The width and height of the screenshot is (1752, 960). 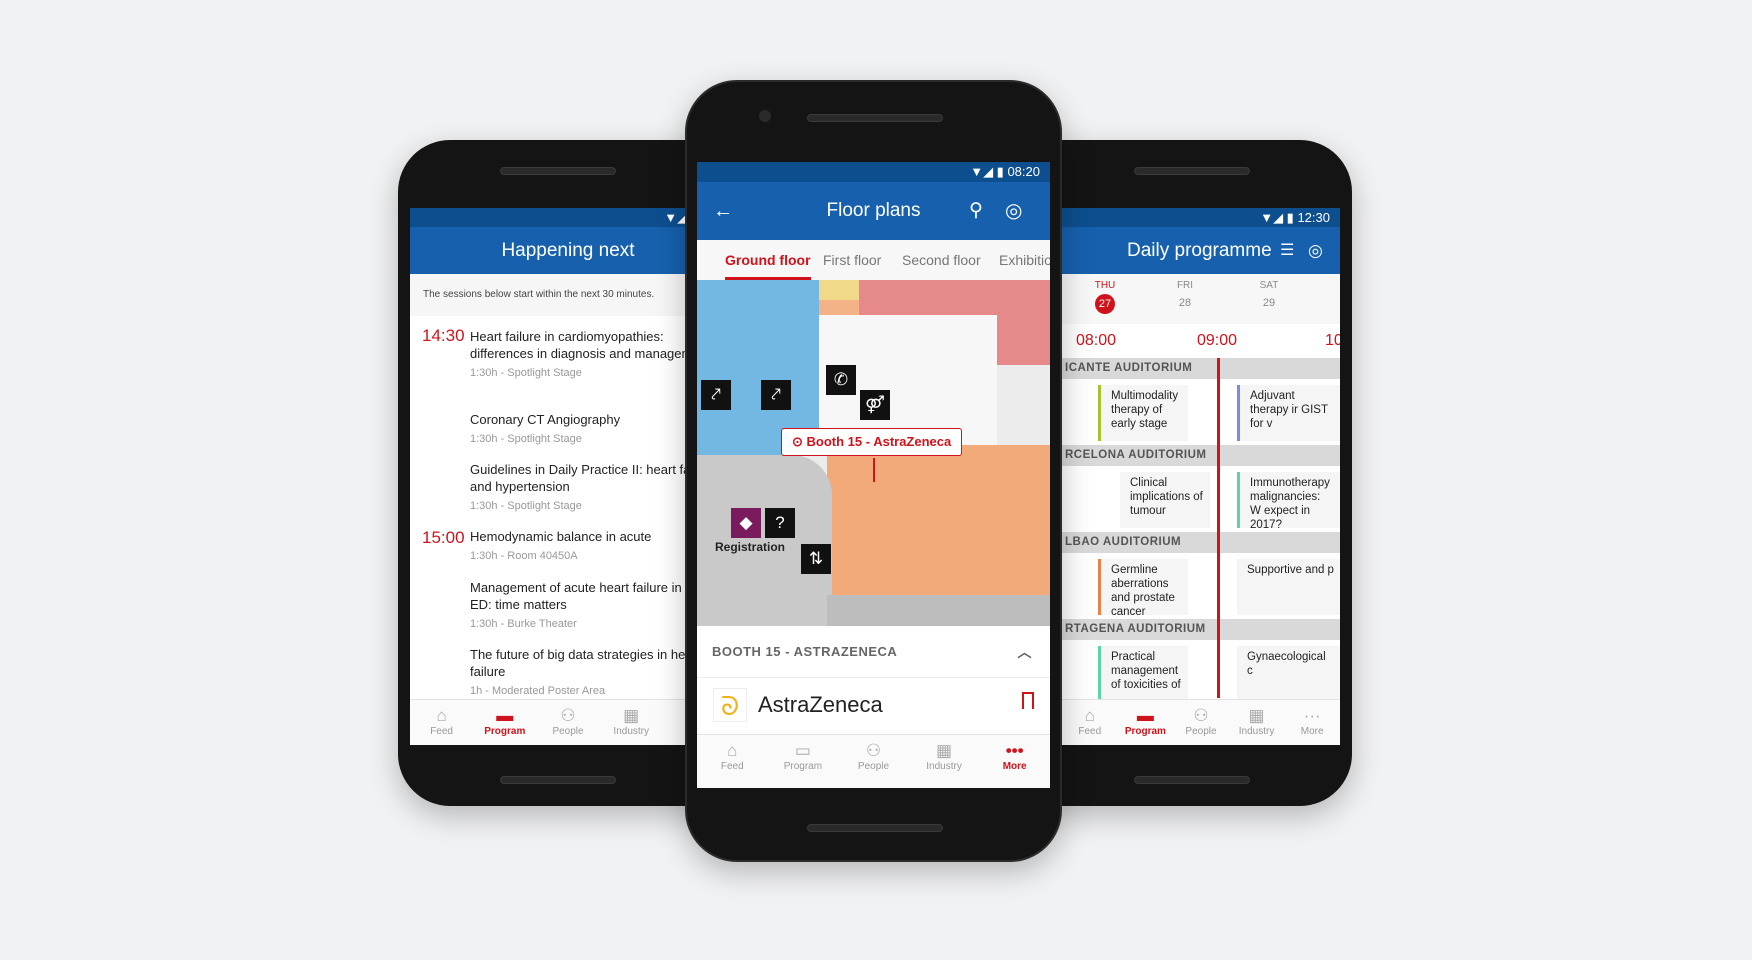 I want to click on app-header: ← Floor plans ⚲ ◎, so click(x=873, y=211).